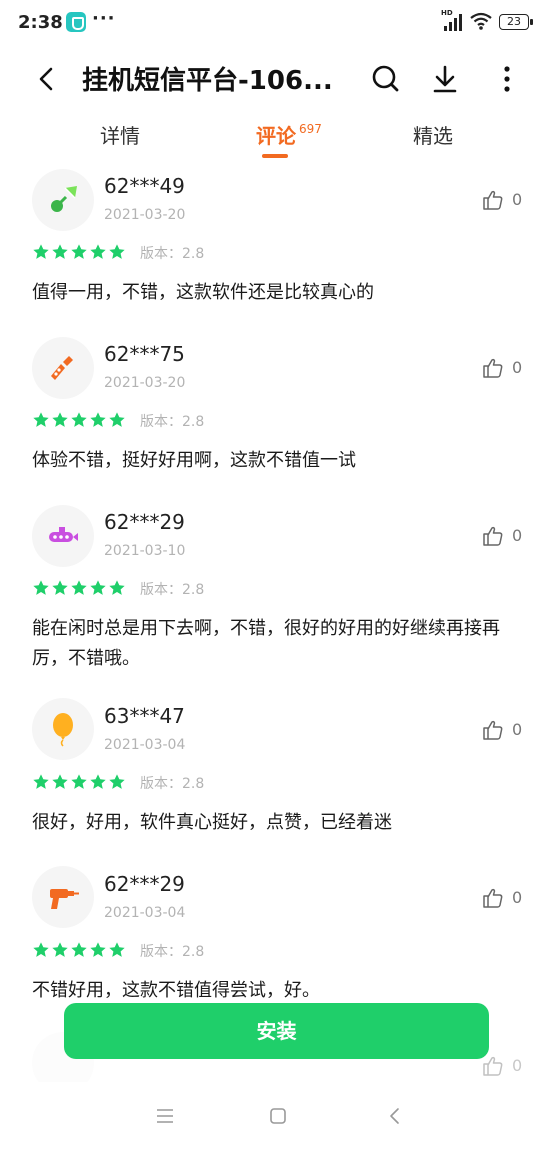 Image resolution: width=553 pixels, height=1149 pixels. I want to click on balloon-icon, so click(63, 730).